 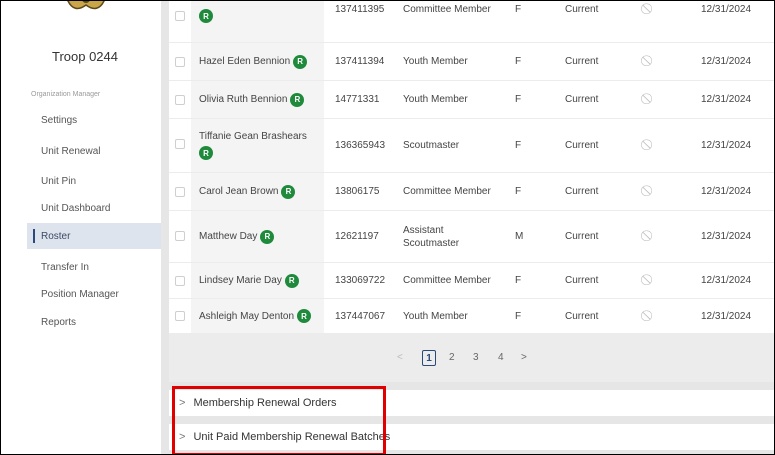 I want to click on sidebar-item-unit-pin: Unit Pin, so click(x=95, y=181).